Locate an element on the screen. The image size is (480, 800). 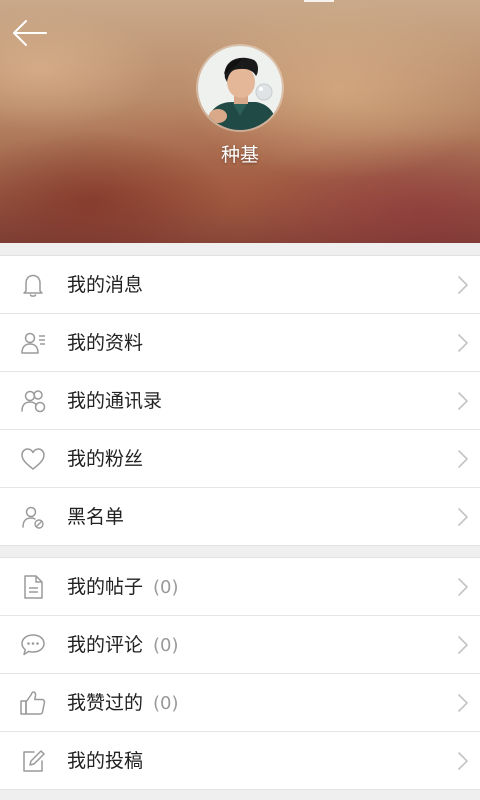
back-arrow-icon is located at coordinates (30, 33).